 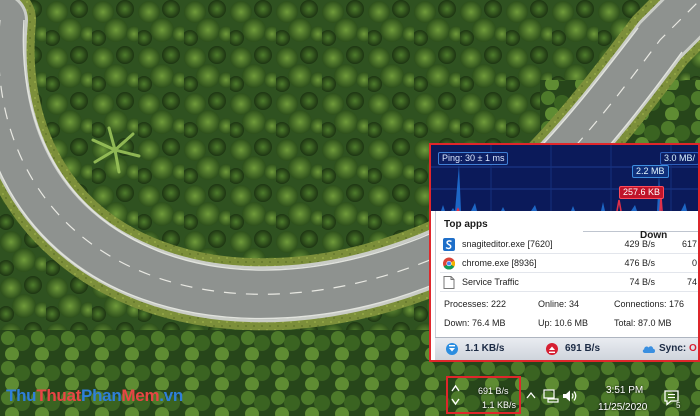 I want to click on graph-download-value: 2.2 MB, so click(x=650, y=171).